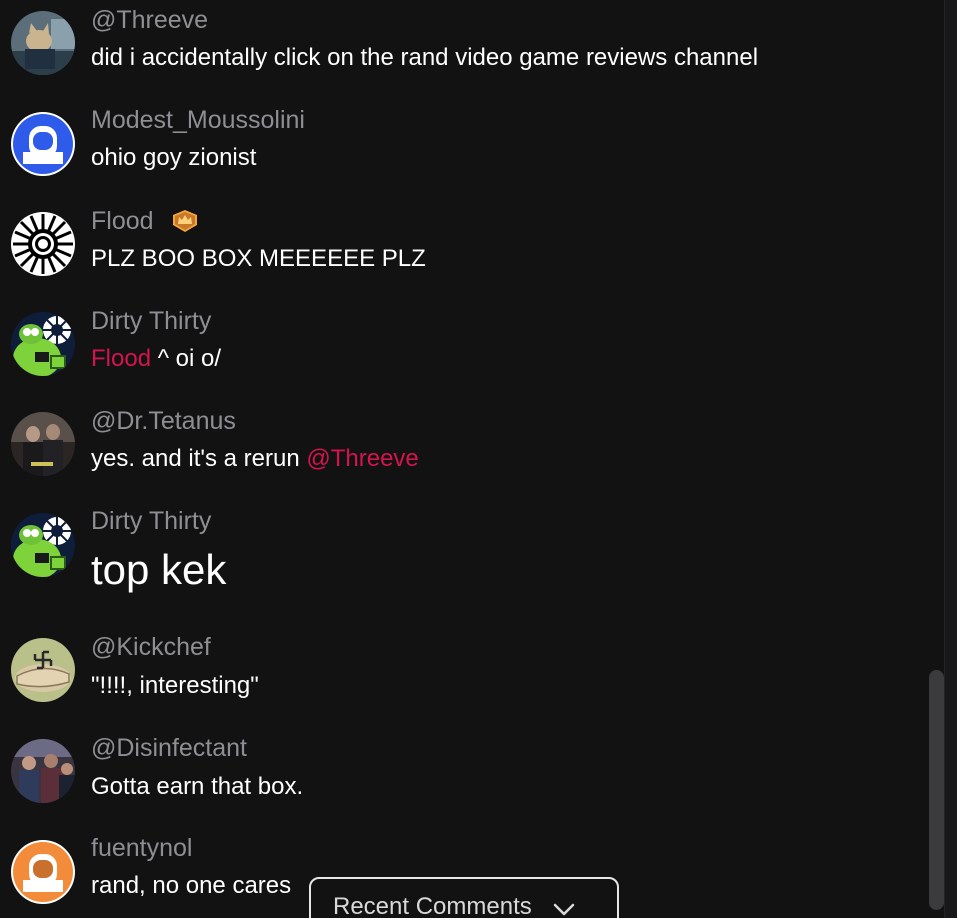 The height and width of the screenshot is (918, 957). What do you see at coordinates (191, 885) in the screenshot?
I see `message-text: rand, no one cares` at bounding box center [191, 885].